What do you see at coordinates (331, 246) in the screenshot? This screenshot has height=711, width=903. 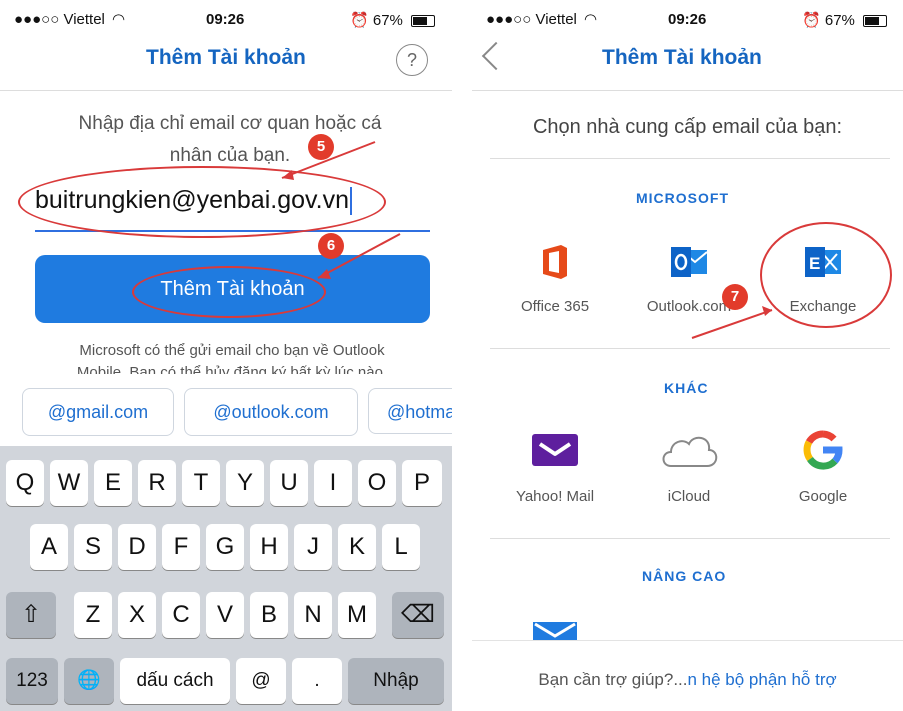 I see `step-badge-6: 6` at bounding box center [331, 246].